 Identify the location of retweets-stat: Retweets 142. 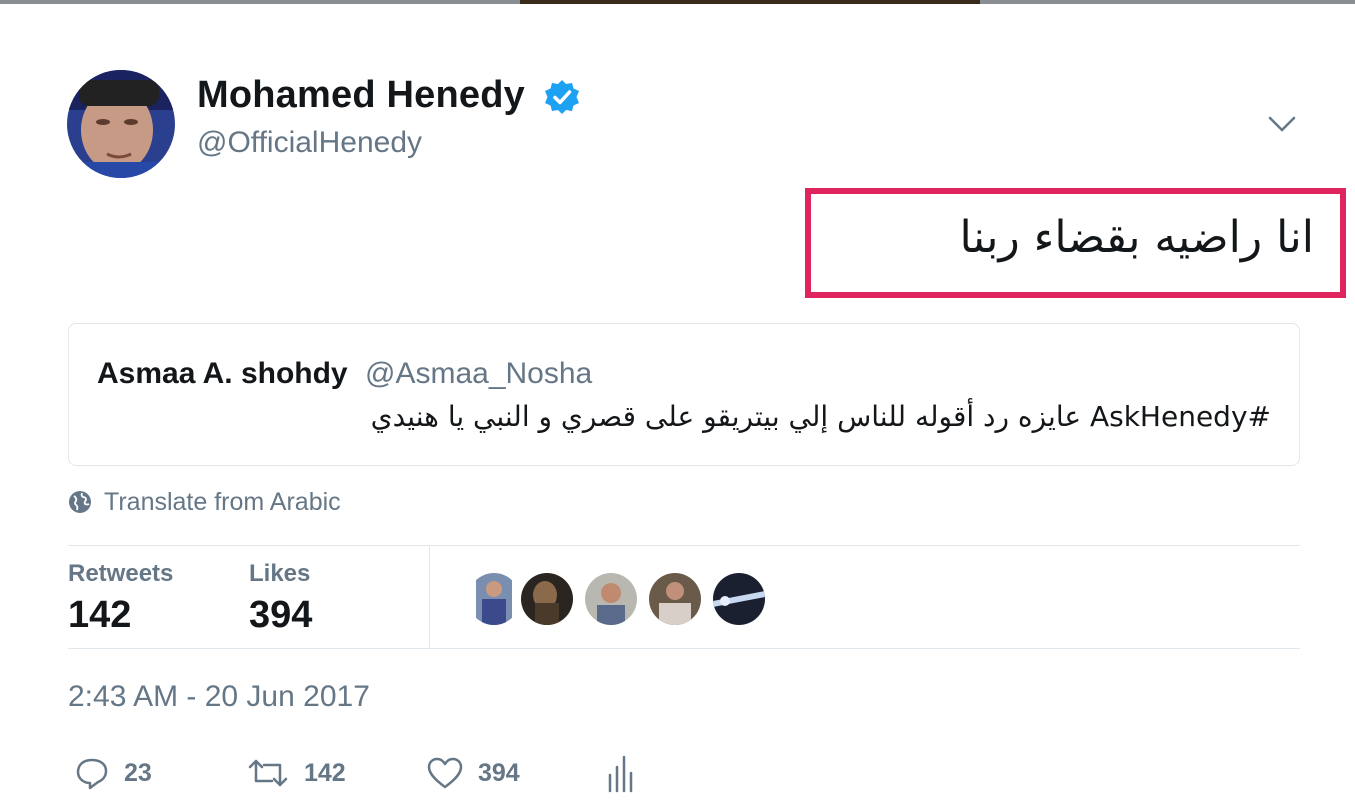
(120, 598).